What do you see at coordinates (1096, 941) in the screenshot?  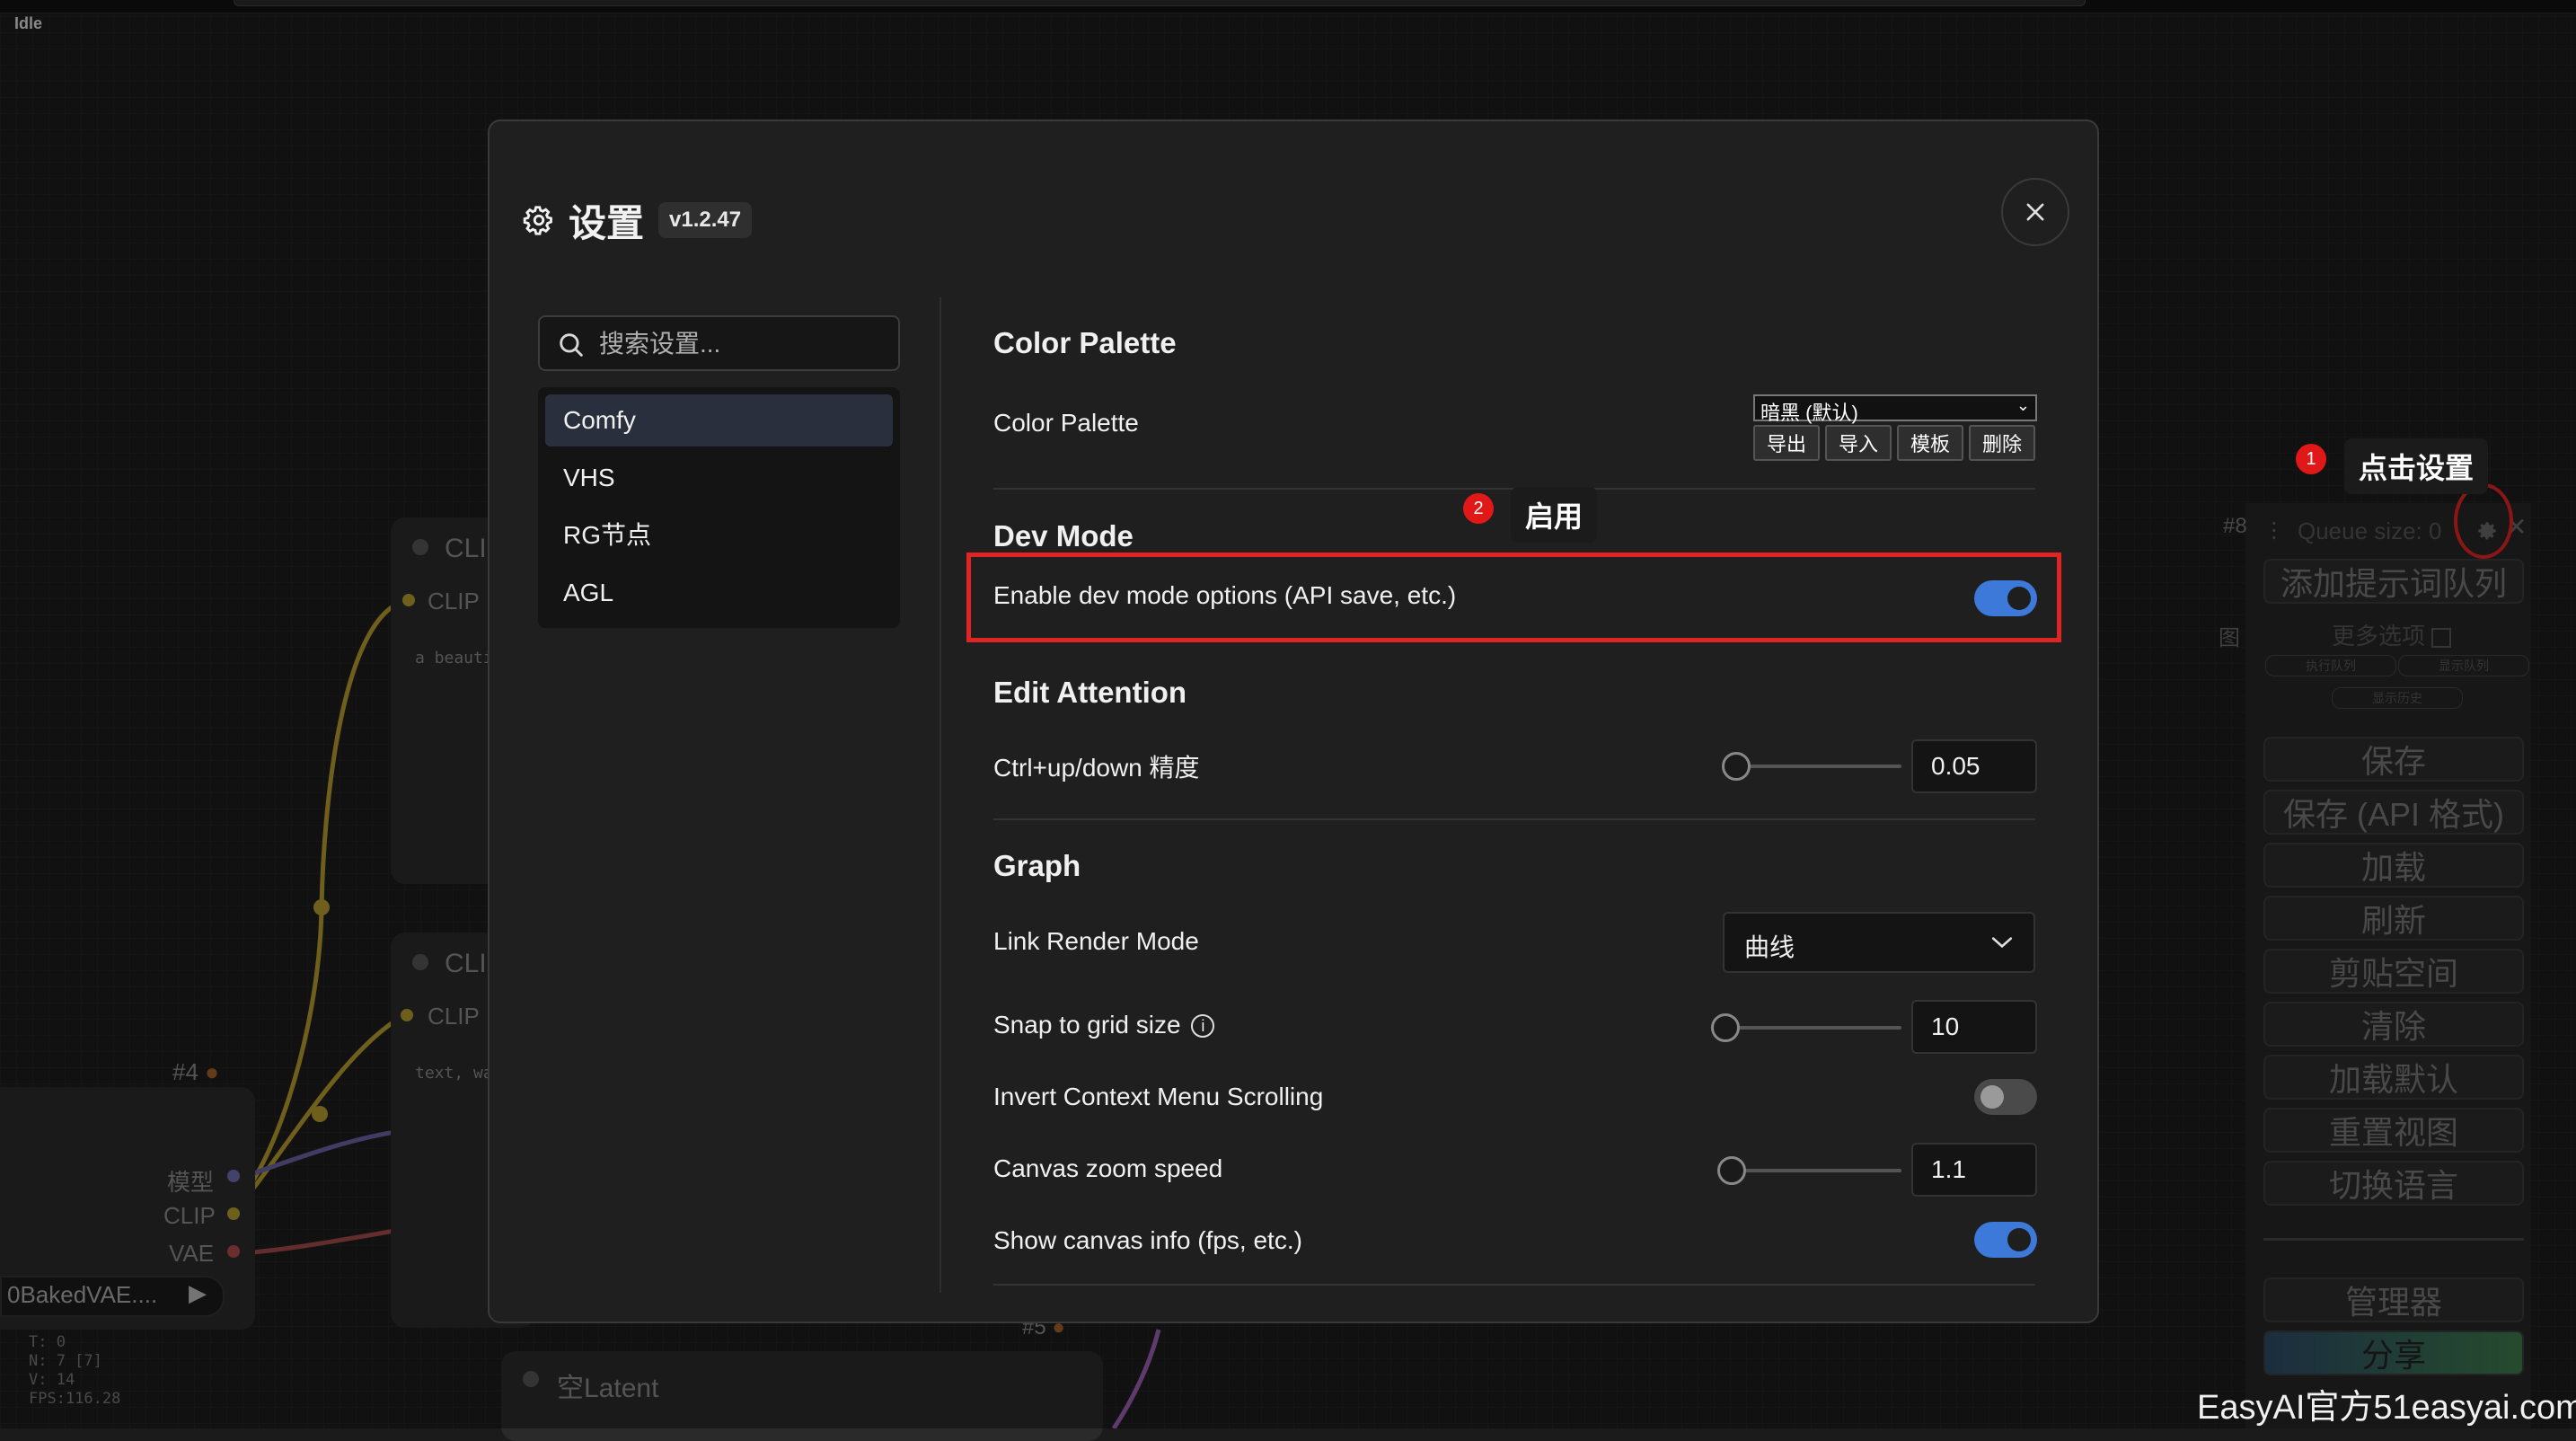 I see `link-render-mode-label: Link Render Mode` at bounding box center [1096, 941].